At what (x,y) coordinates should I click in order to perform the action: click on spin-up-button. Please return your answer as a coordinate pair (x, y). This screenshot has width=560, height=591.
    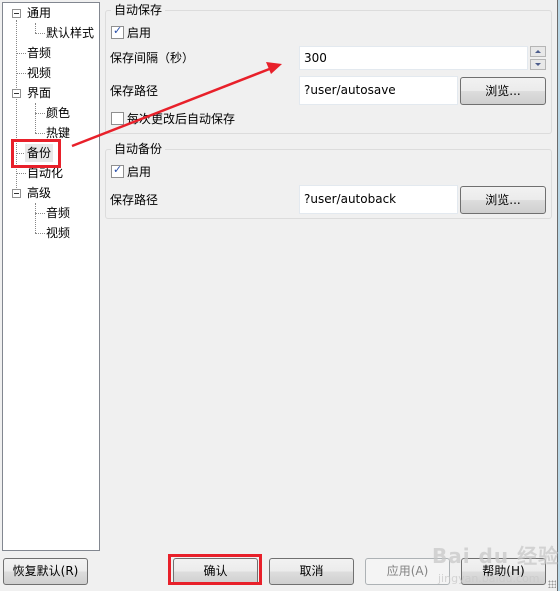
    Looking at the image, I should click on (538, 51).